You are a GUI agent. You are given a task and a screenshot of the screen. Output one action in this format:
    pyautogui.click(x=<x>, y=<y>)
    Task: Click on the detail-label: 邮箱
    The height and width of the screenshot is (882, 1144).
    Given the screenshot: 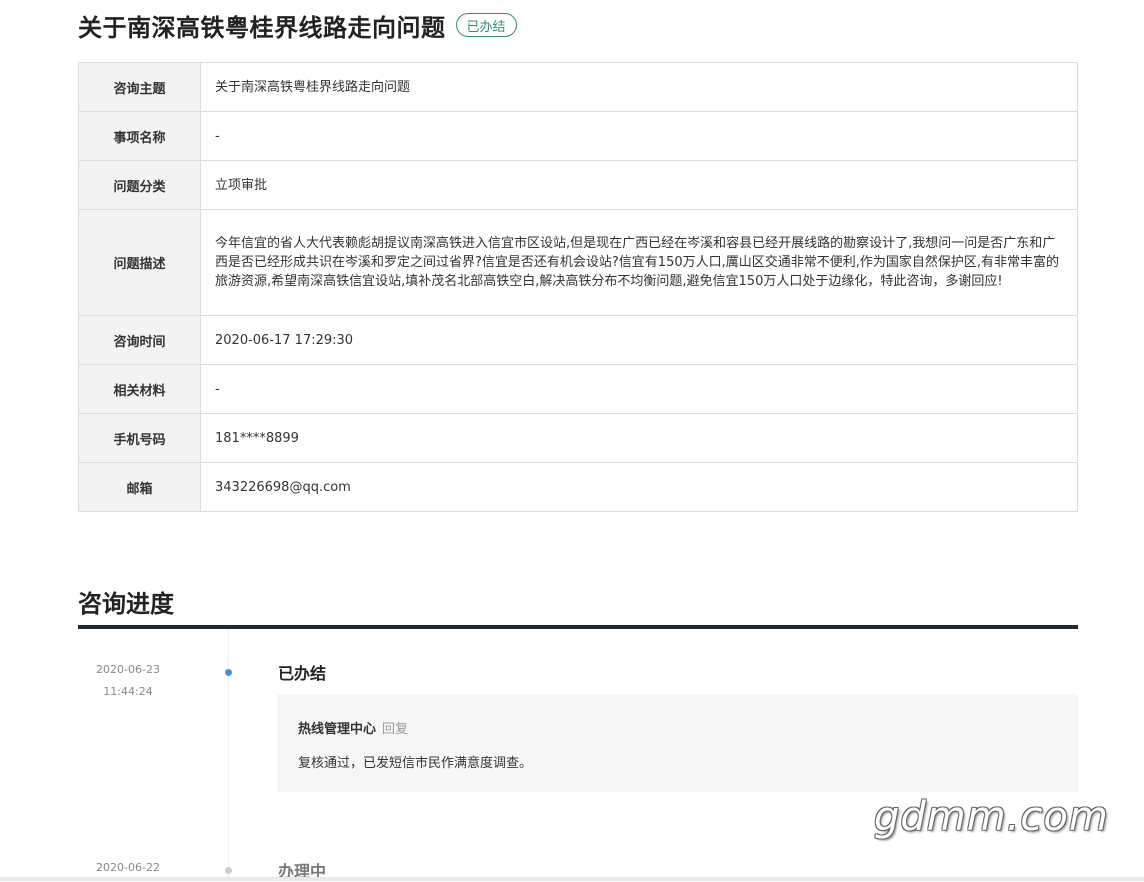 What is the action you would take?
    pyautogui.click(x=139, y=487)
    